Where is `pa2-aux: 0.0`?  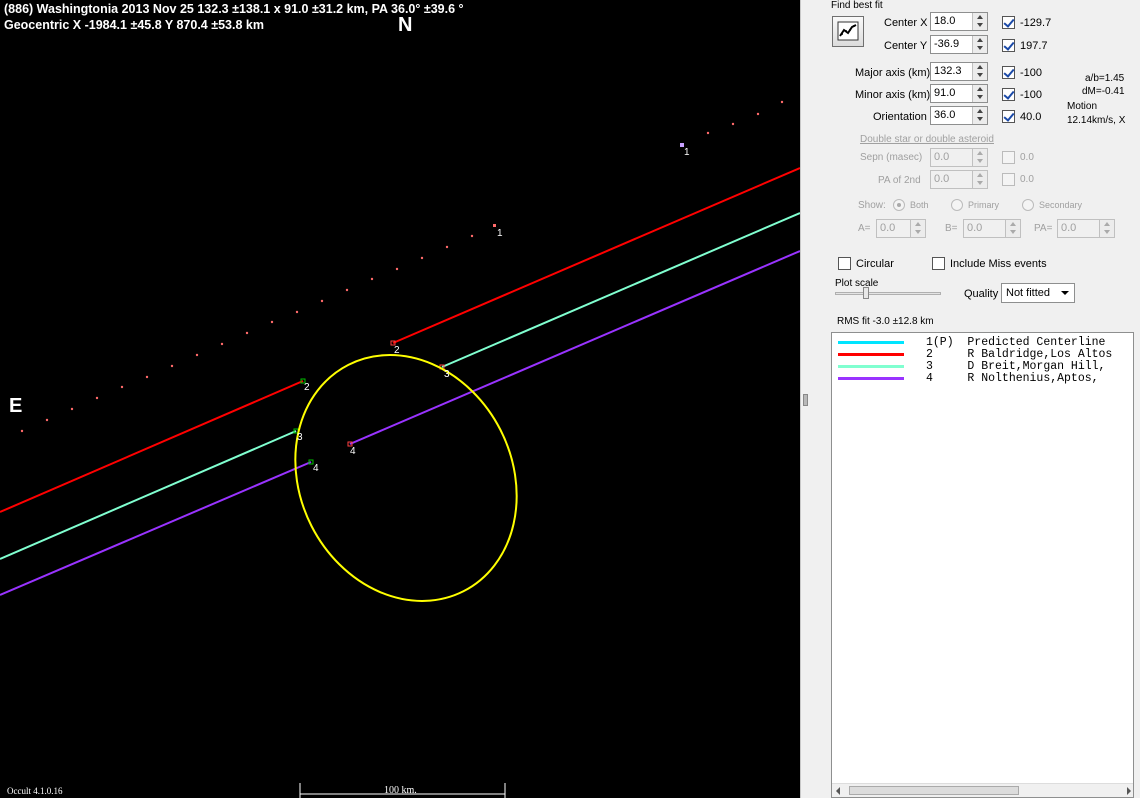 pa2-aux: 0.0 is located at coordinates (1027, 179).